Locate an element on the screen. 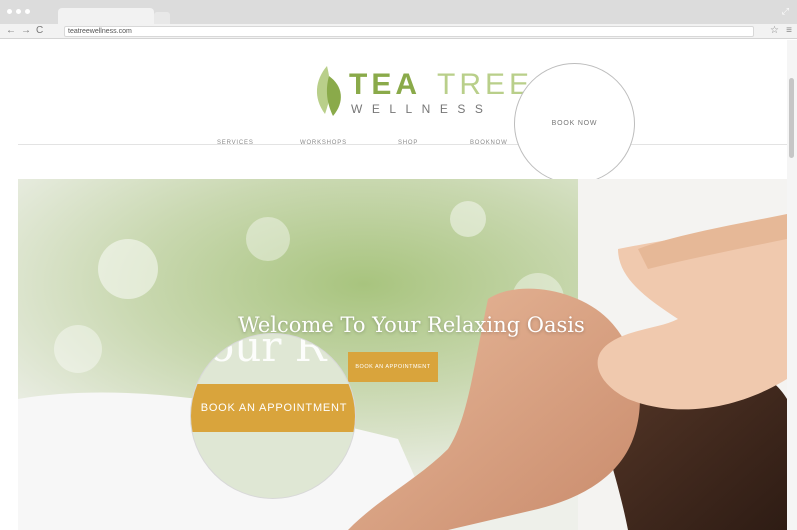  magnified-hero-title: our R is located at coordinates (268, 352).